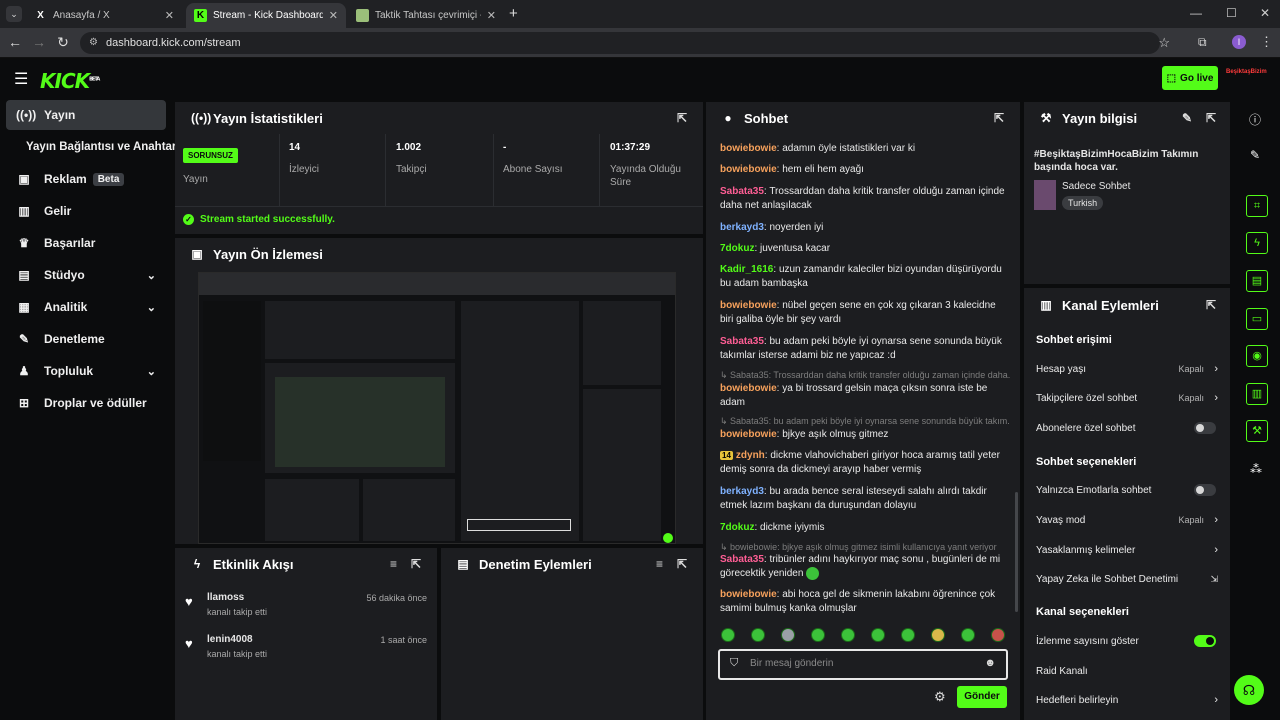 The width and height of the screenshot is (1280, 720). What do you see at coordinates (1239, 42) in the screenshot?
I see `profile-avatar: I` at bounding box center [1239, 42].